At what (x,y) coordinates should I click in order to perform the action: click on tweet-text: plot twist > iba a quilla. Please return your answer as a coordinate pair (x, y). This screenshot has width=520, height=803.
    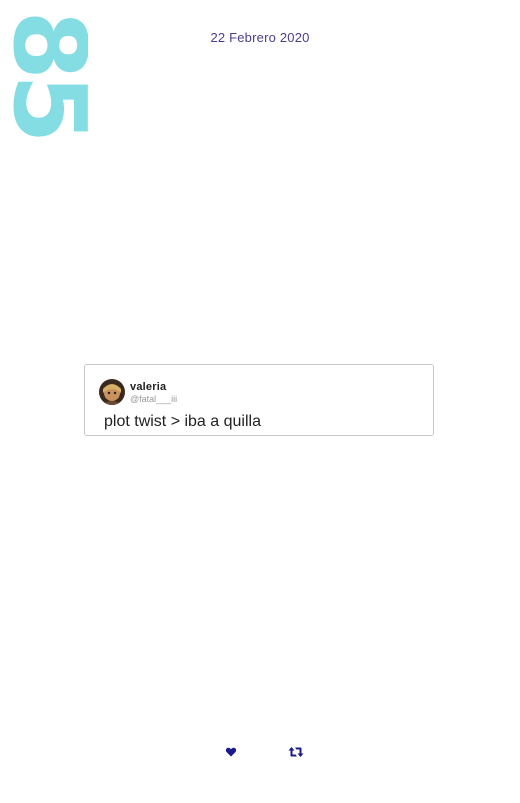
    Looking at the image, I should click on (182, 421).